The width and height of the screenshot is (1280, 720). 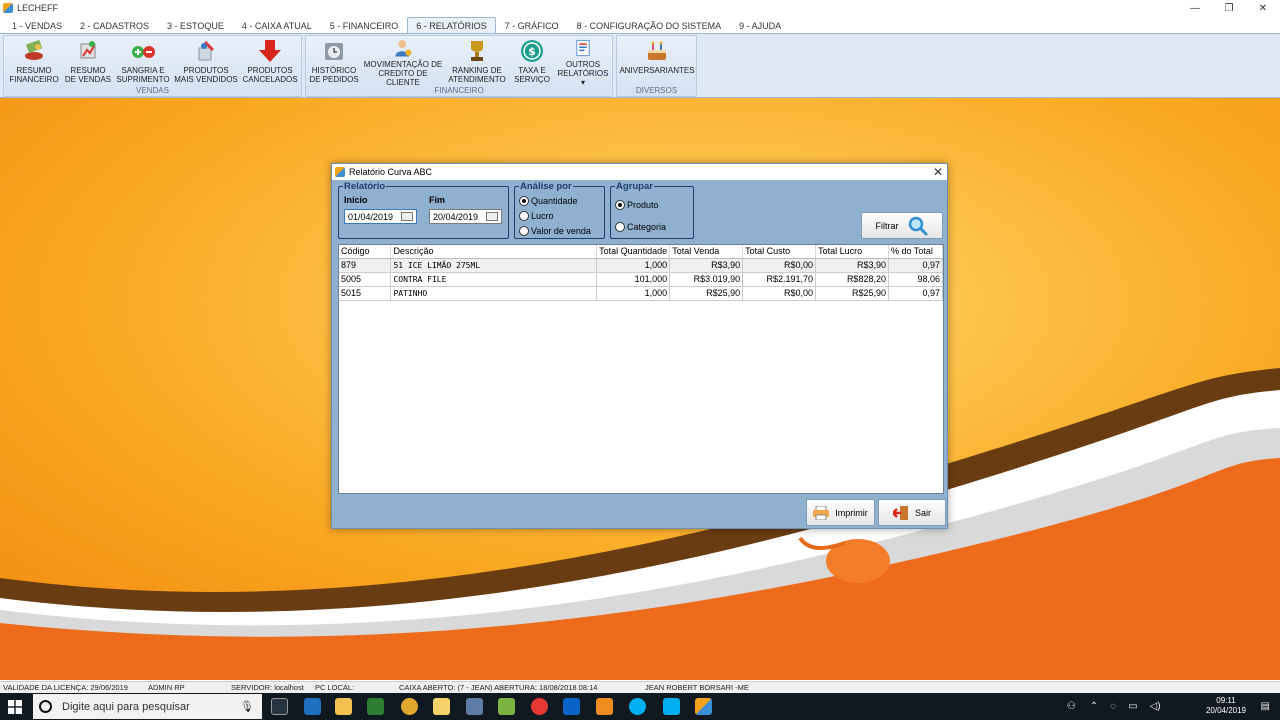 What do you see at coordinates (916, 279) in the screenshot?
I see `cell-percentual: 98,06` at bounding box center [916, 279].